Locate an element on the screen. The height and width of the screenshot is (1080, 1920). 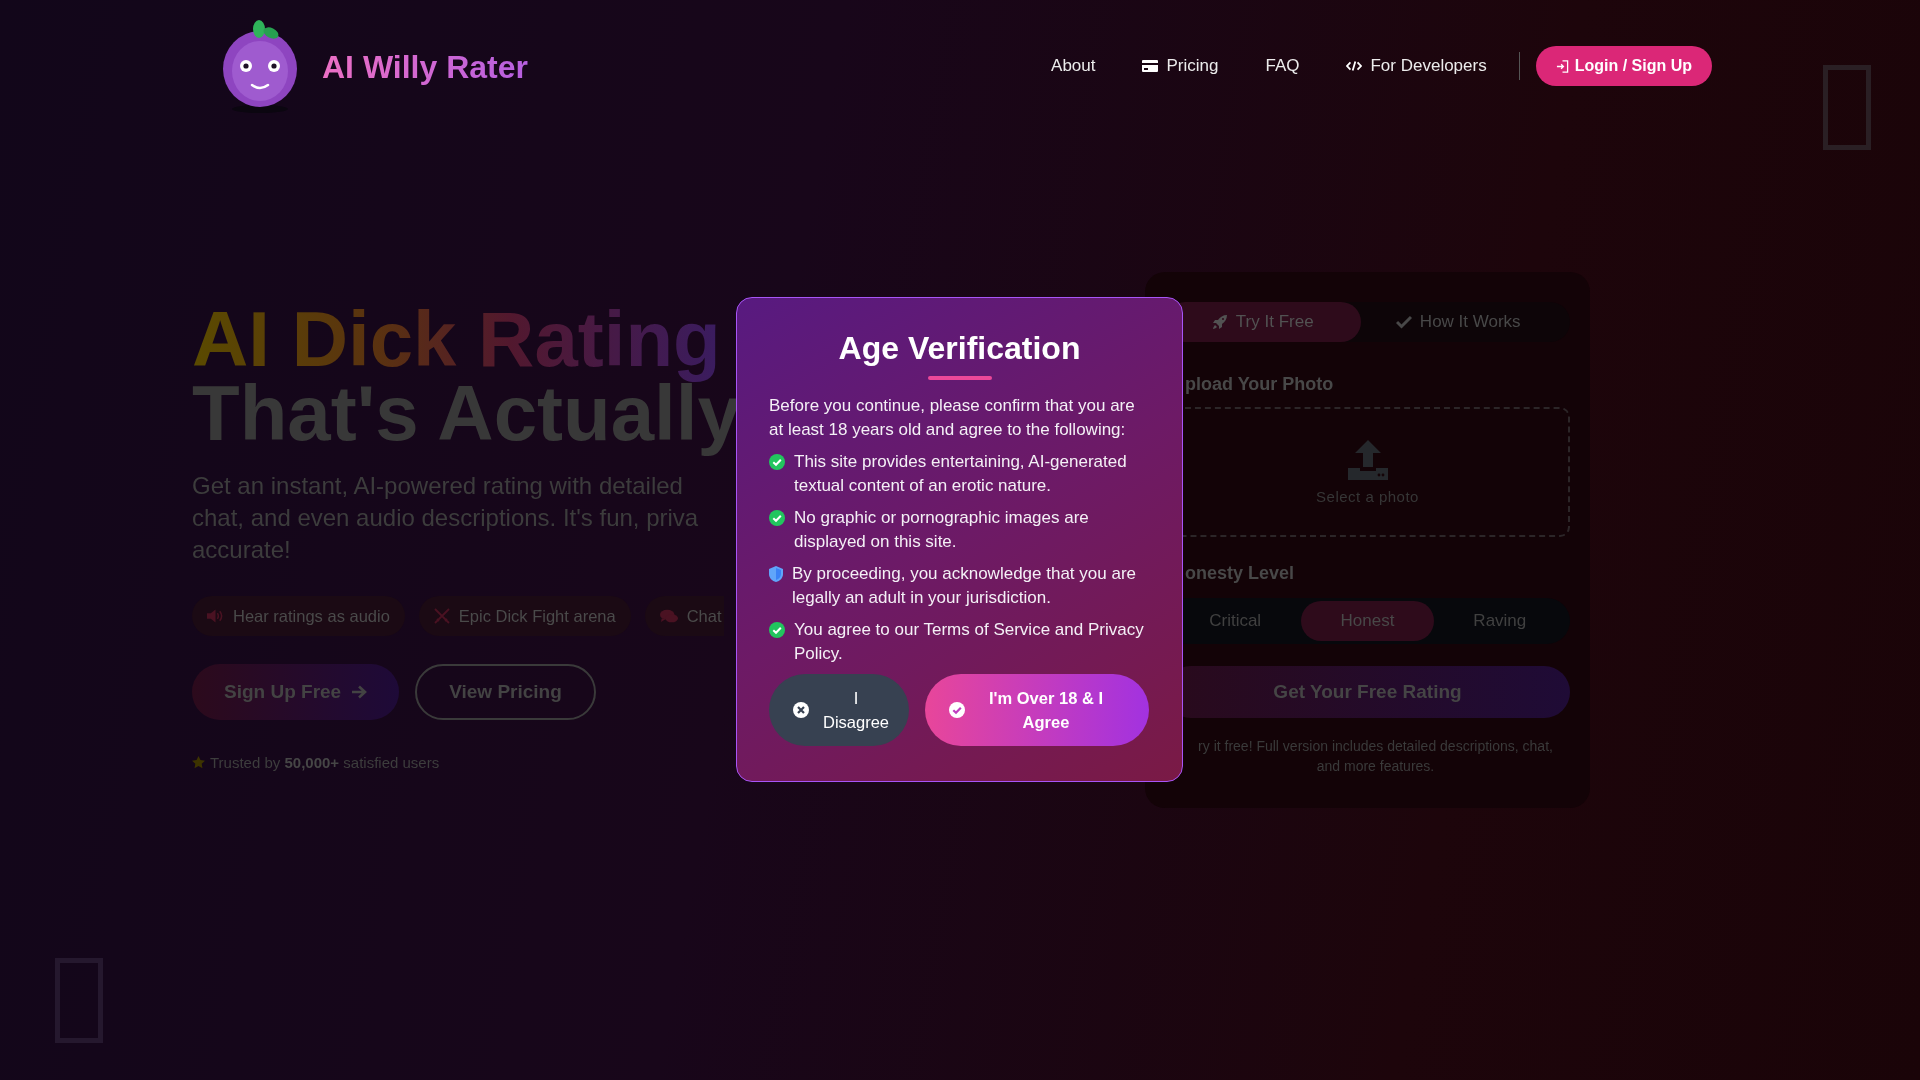
honesty-option: Raving is located at coordinates (1499, 621).